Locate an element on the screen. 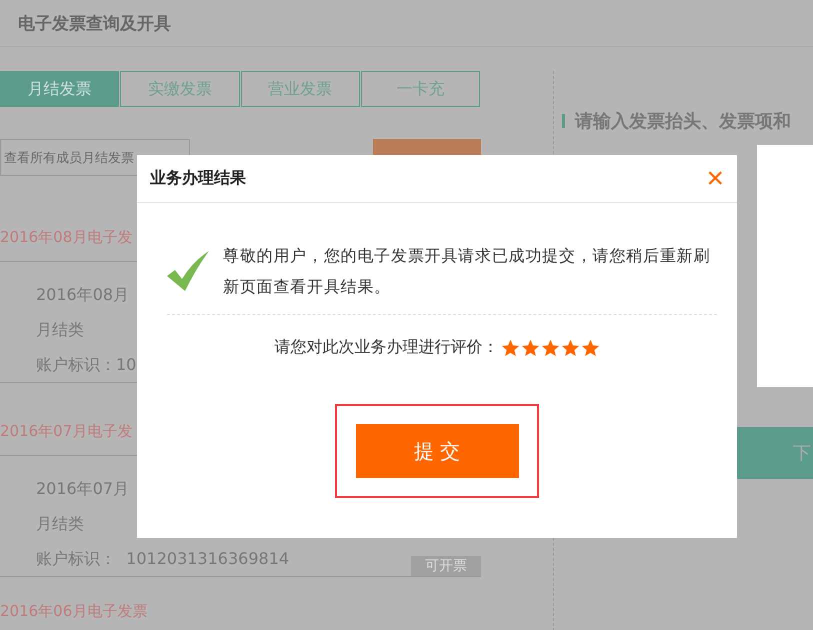  section-heading: 请输入发票抬头、发票项和 is located at coordinates (683, 121).